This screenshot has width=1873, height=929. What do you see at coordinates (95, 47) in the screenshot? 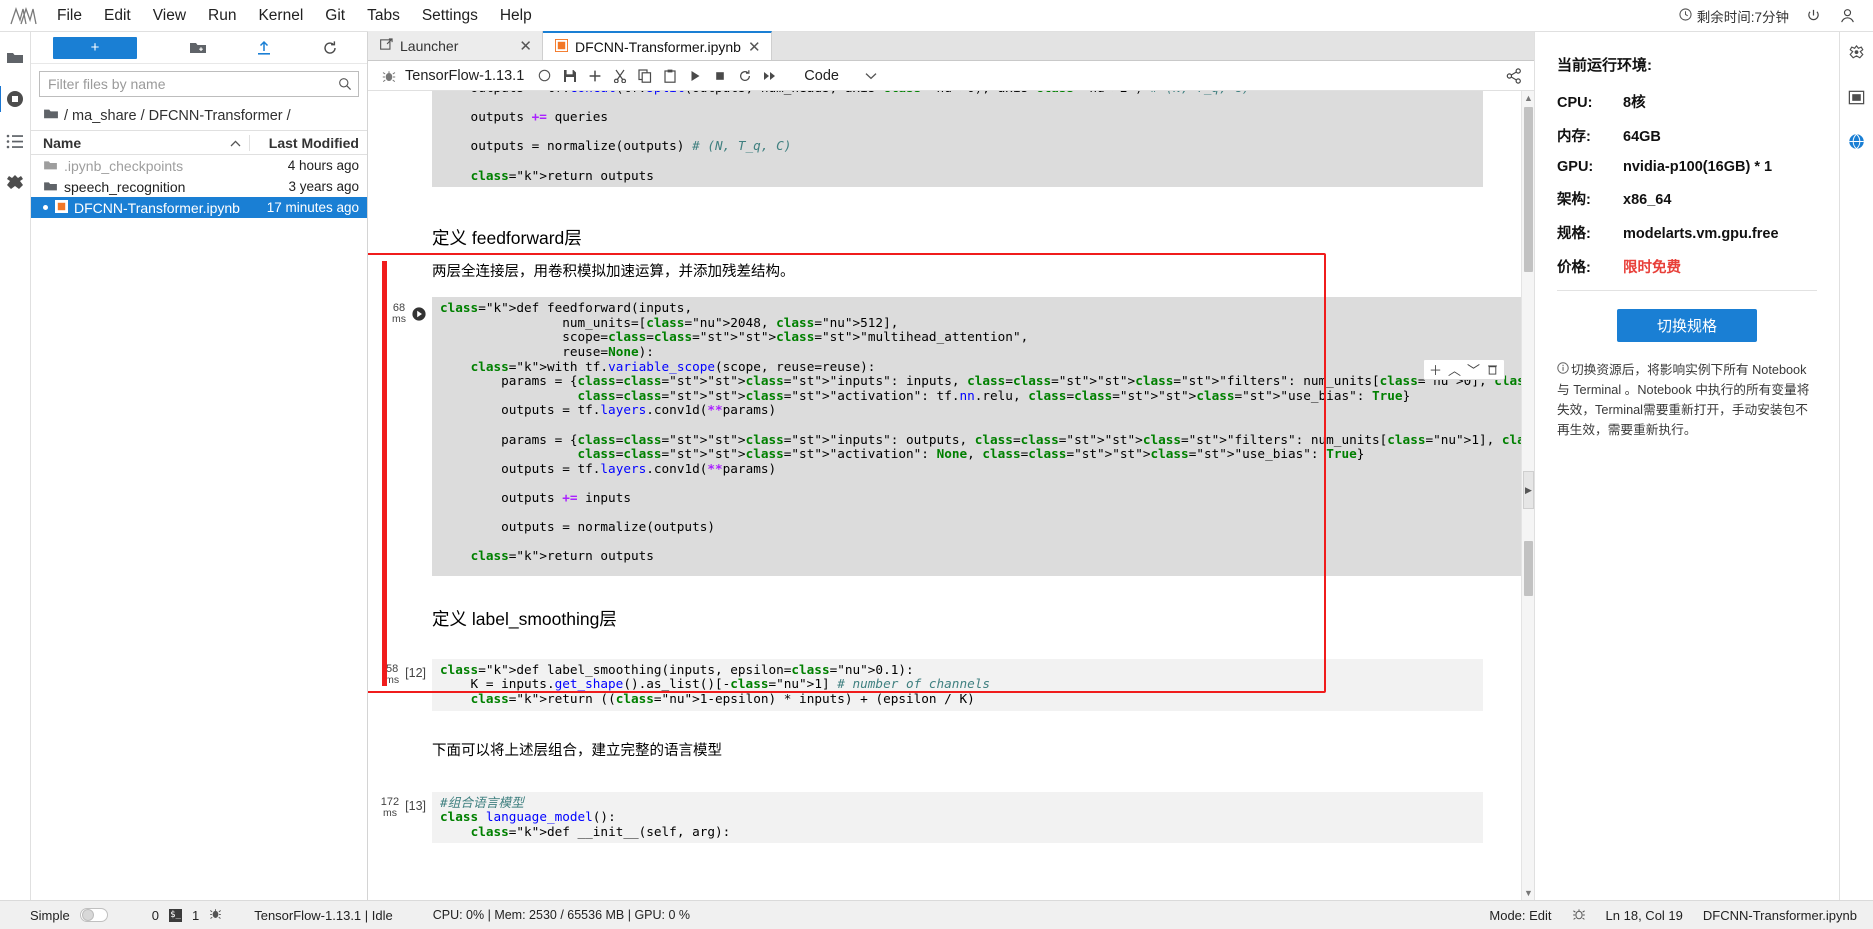
I see `new-launcher-button: +` at bounding box center [95, 47].